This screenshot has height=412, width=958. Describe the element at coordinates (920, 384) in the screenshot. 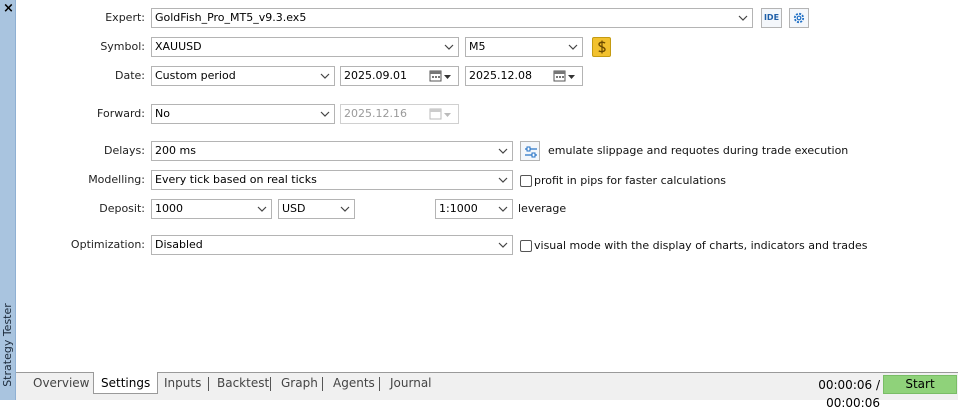

I see `start-button: Start` at that location.